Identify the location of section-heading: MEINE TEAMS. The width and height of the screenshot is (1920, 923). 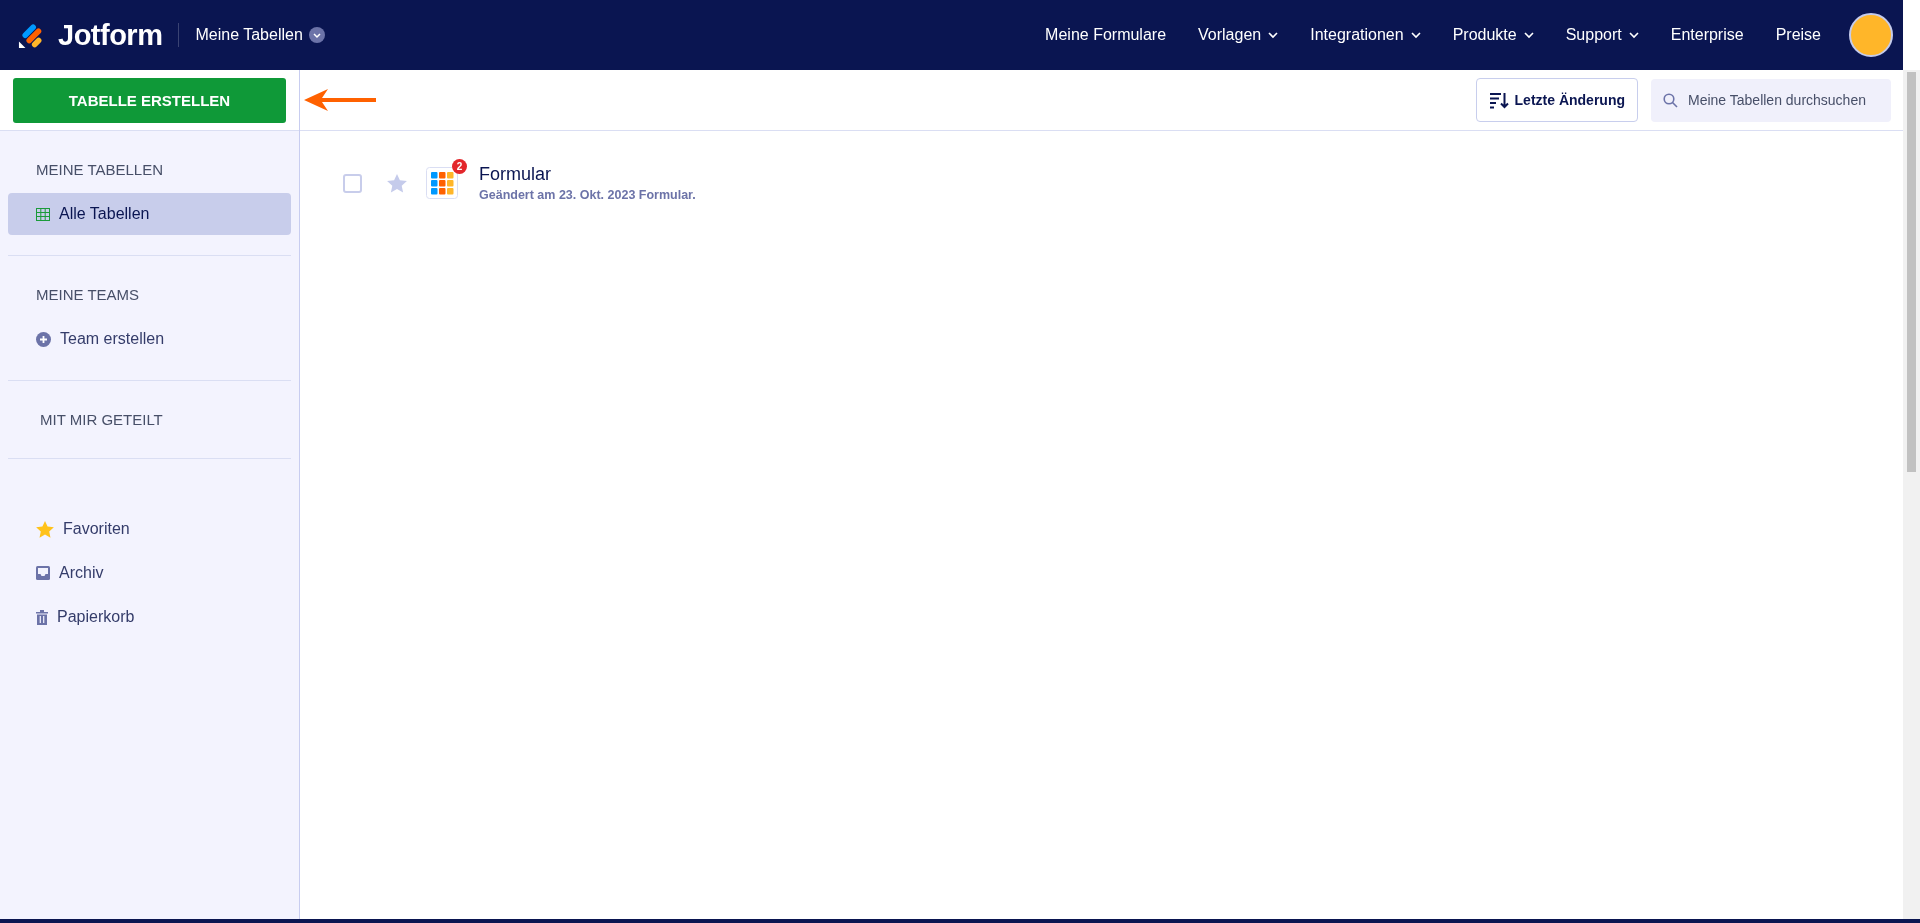
(149, 295).